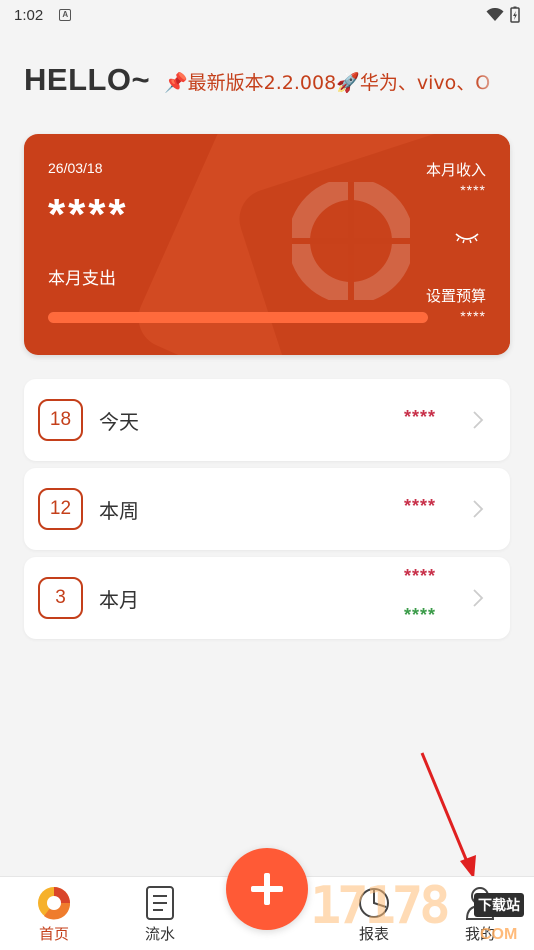 Image resolution: width=534 pixels, height=950 pixels. What do you see at coordinates (53, 934) in the screenshot?
I see `tab-label: 首页` at bounding box center [53, 934].